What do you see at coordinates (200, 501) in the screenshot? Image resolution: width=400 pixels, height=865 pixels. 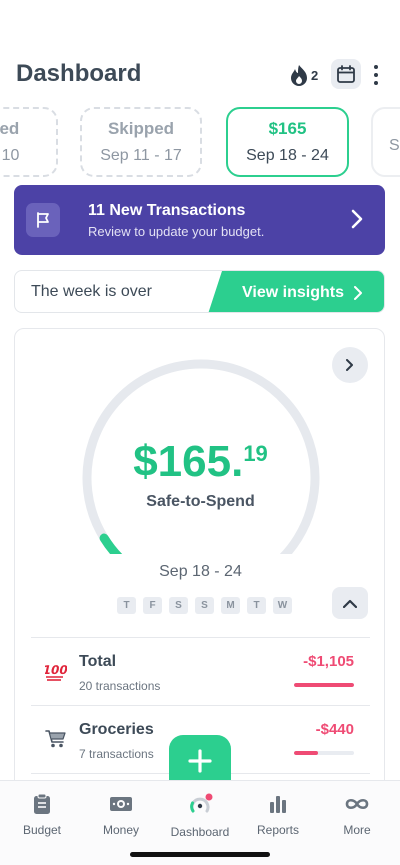 I see `safe-to-spend-label: Safe-to-Spend` at bounding box center [200, 501].